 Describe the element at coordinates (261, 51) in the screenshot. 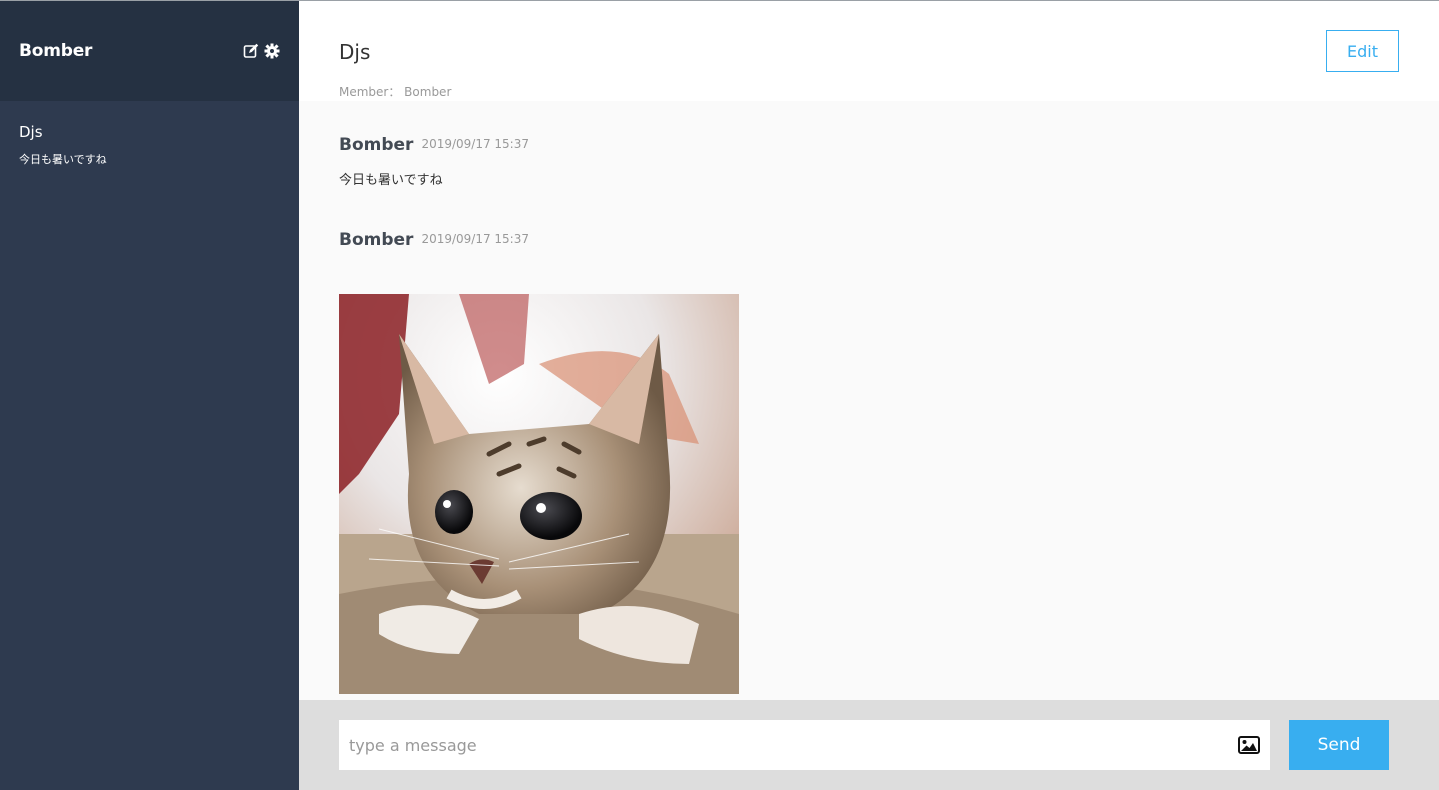

I see `sidebar-header-icons` at that location.